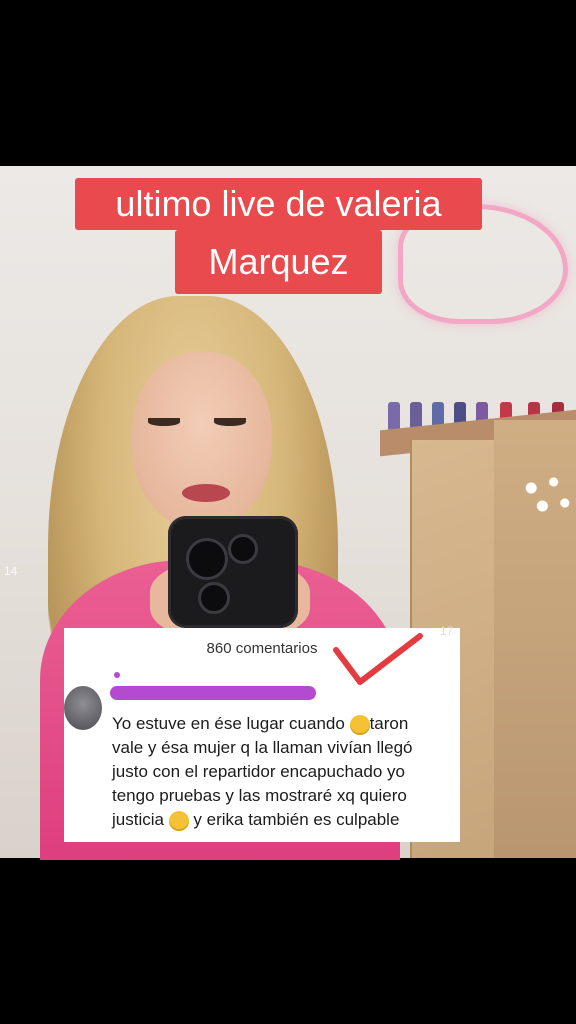 Image resolution: width=576 pixels, height=1024 pixels. Describe the element at coordinates (233, 572) in the screenshot. I see `phone-camera` at that location.